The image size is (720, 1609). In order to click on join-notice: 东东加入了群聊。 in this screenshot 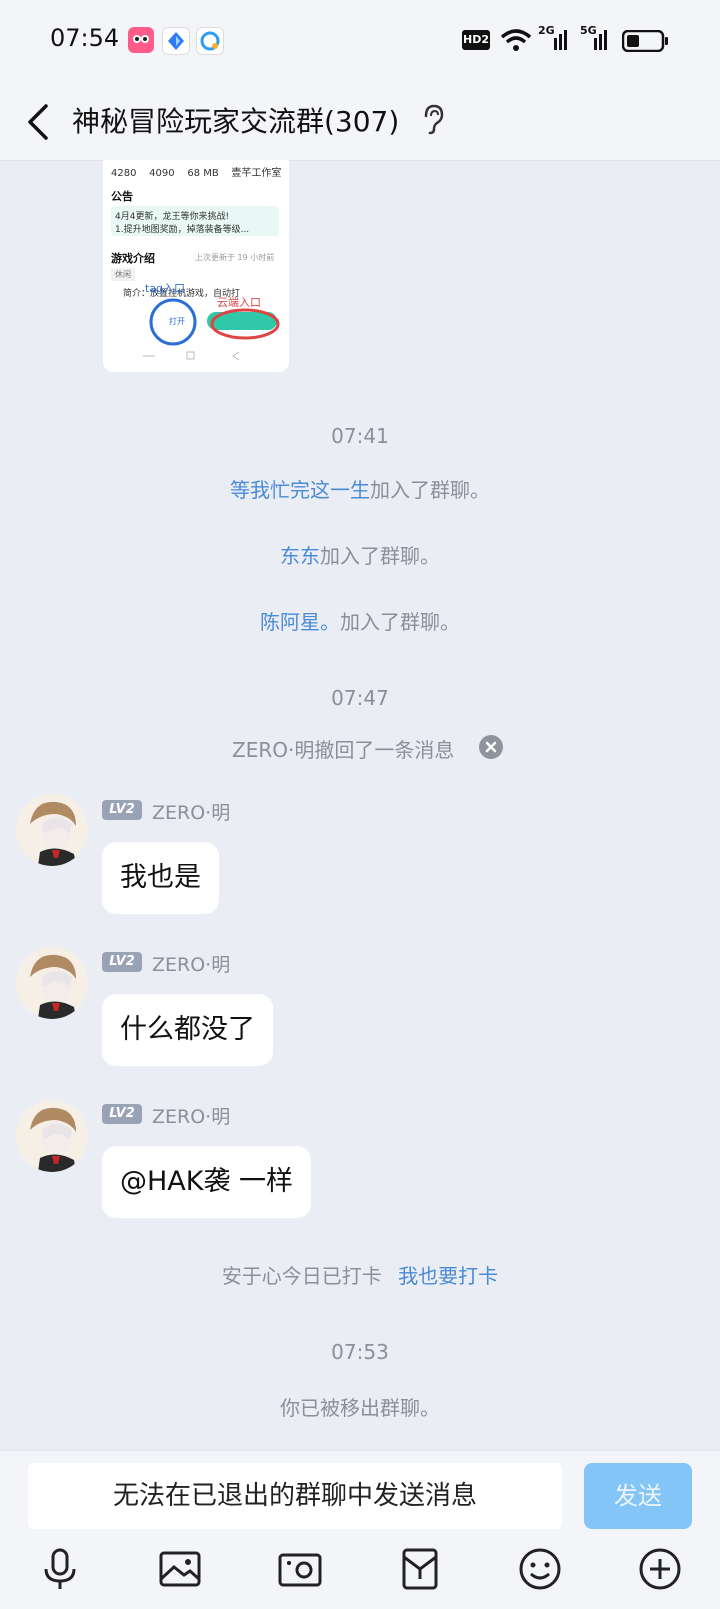, I will do `click(360, 554)`.